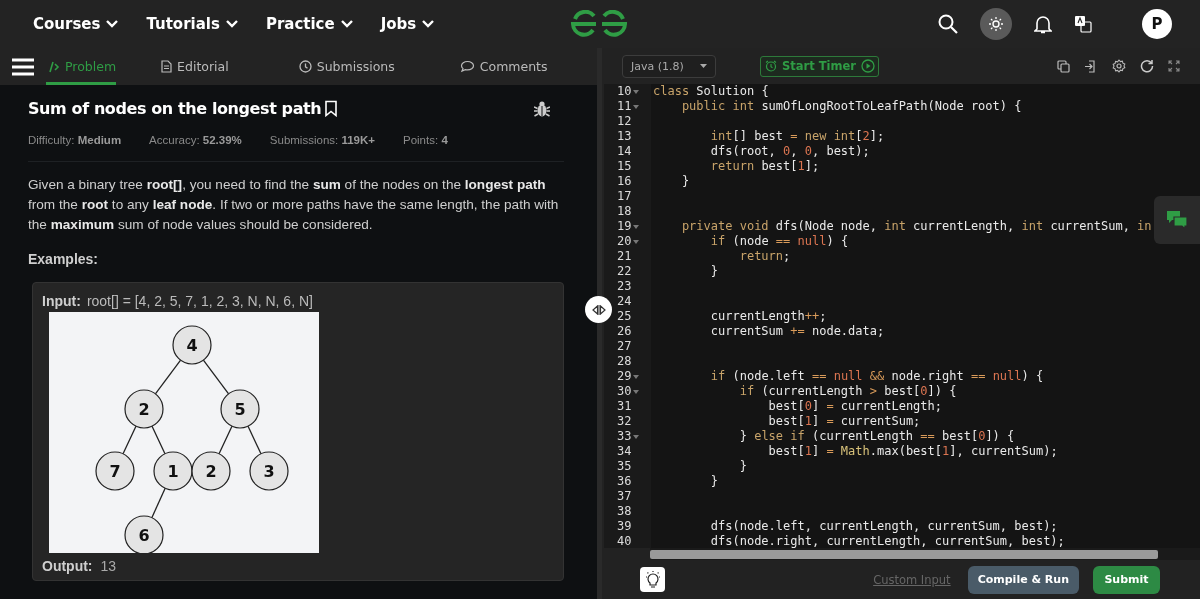 The image size is (1200, 599). I want to click on clock-icon, so click(305, 66).